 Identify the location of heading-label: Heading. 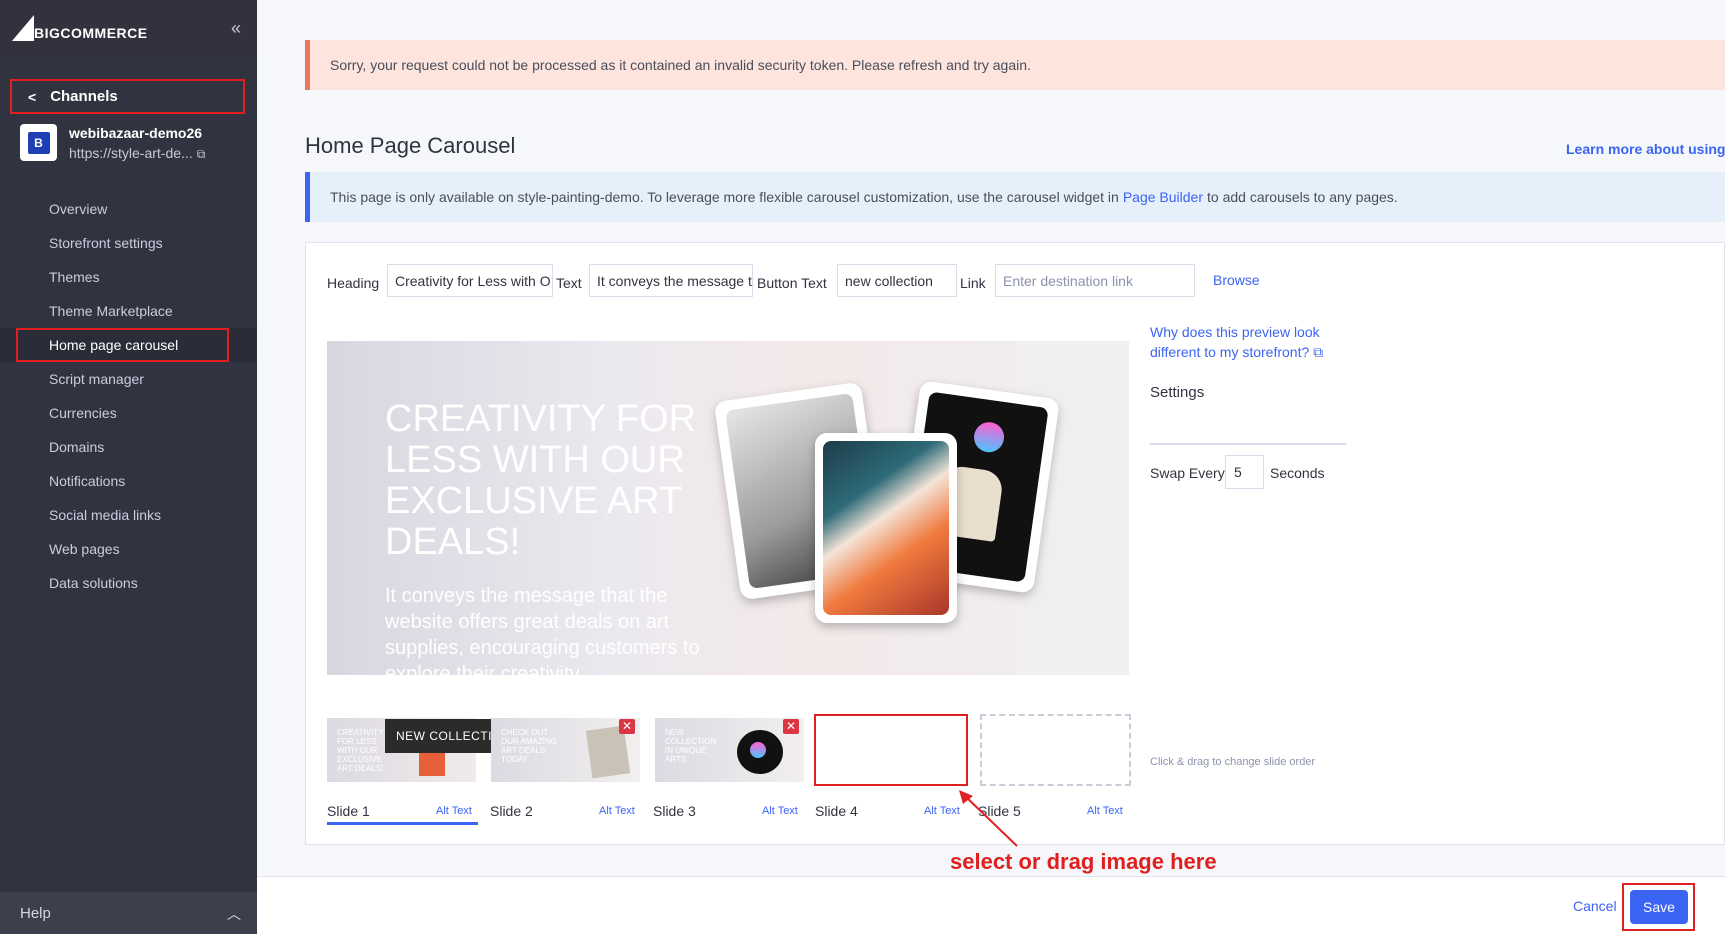
(353, 283).